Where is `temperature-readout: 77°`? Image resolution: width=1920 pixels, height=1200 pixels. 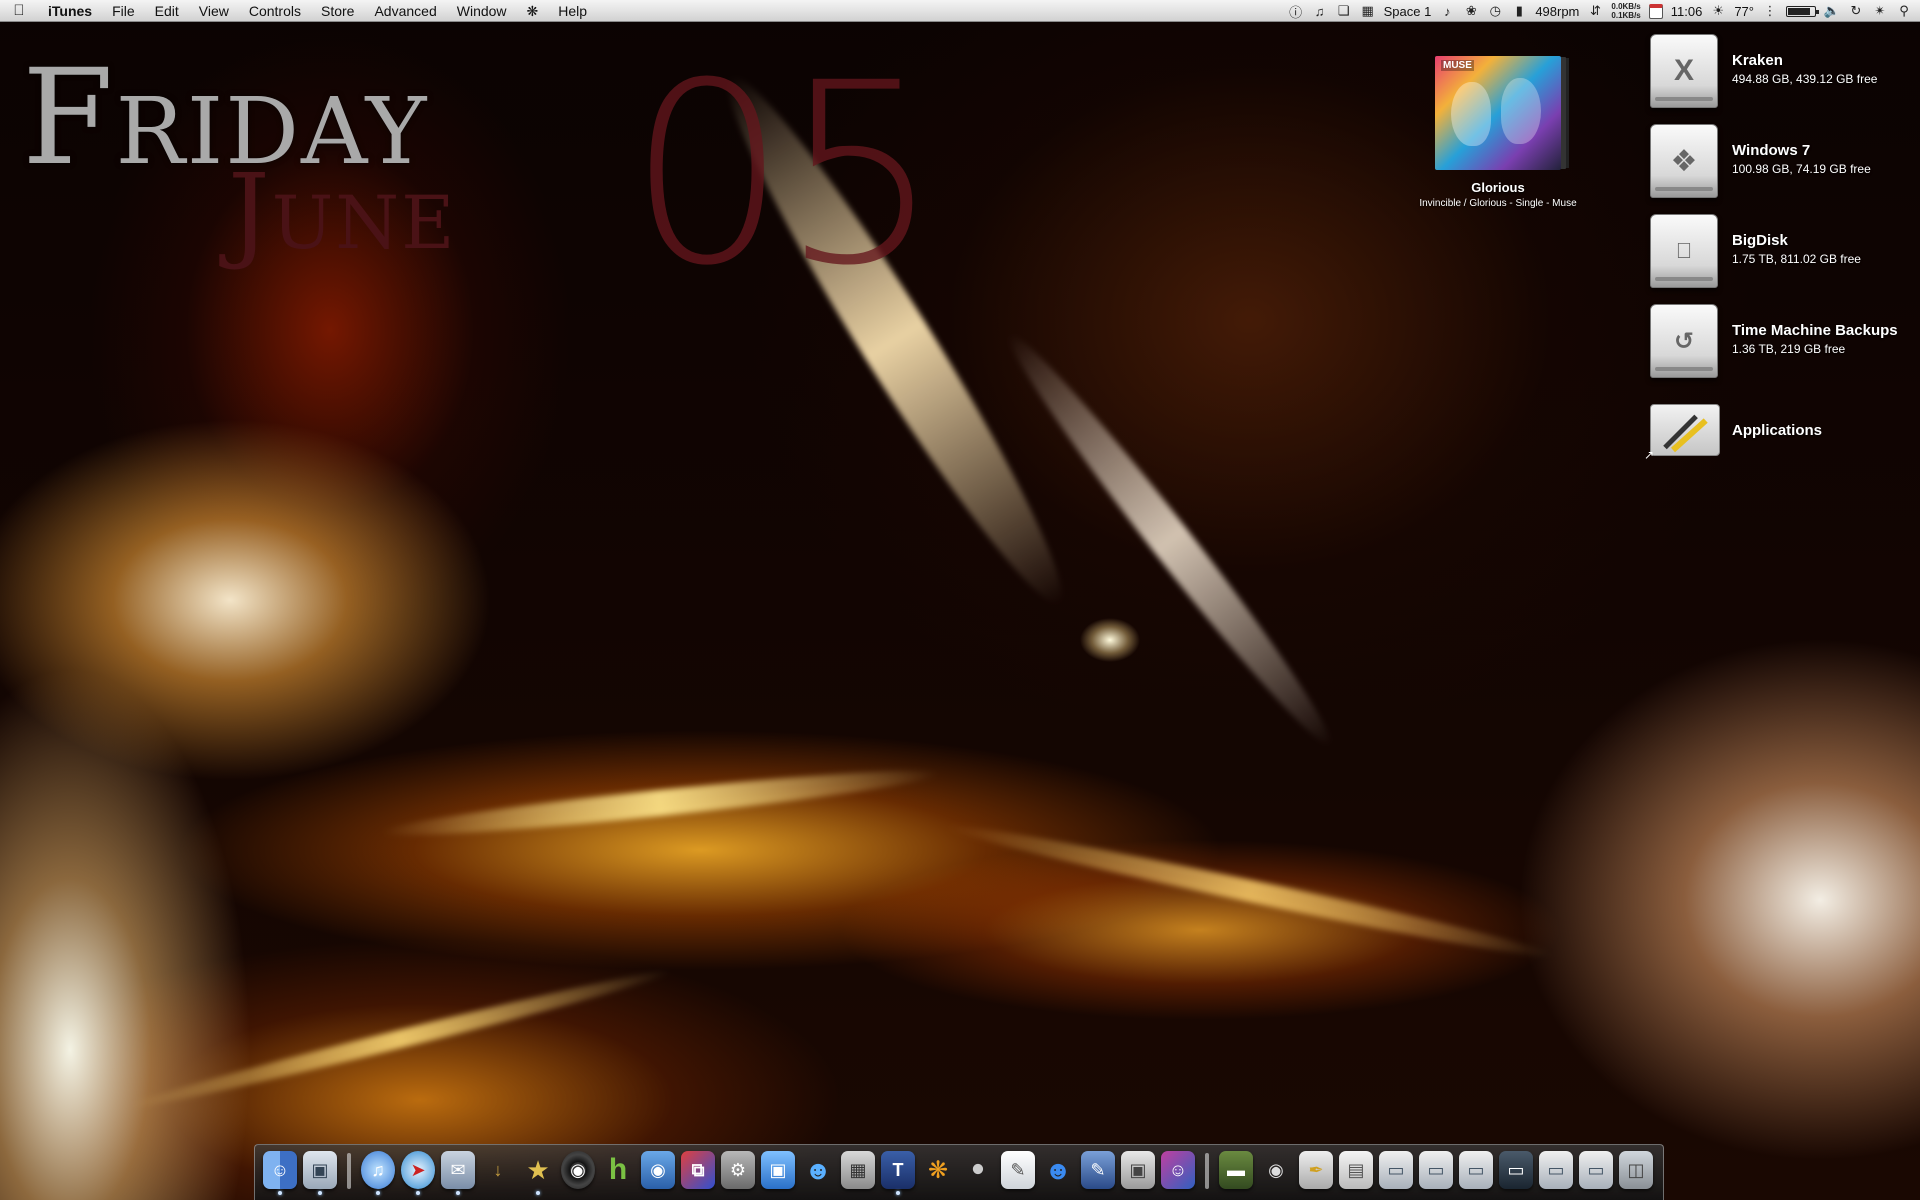 temperature-readout: 77° is located at coordinates (1744, 11).